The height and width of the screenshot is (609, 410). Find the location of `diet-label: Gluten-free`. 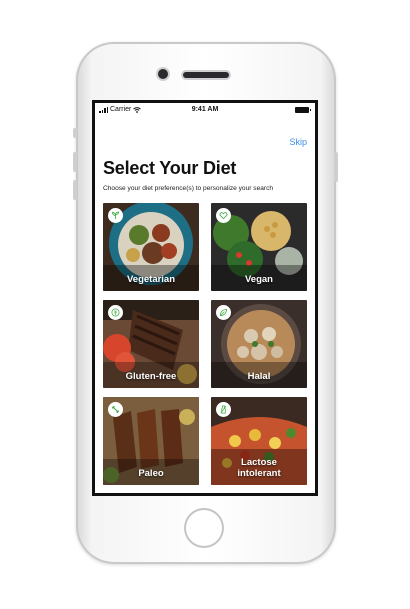

diet-label: Gluten-free is located at coordinates (151, 376).